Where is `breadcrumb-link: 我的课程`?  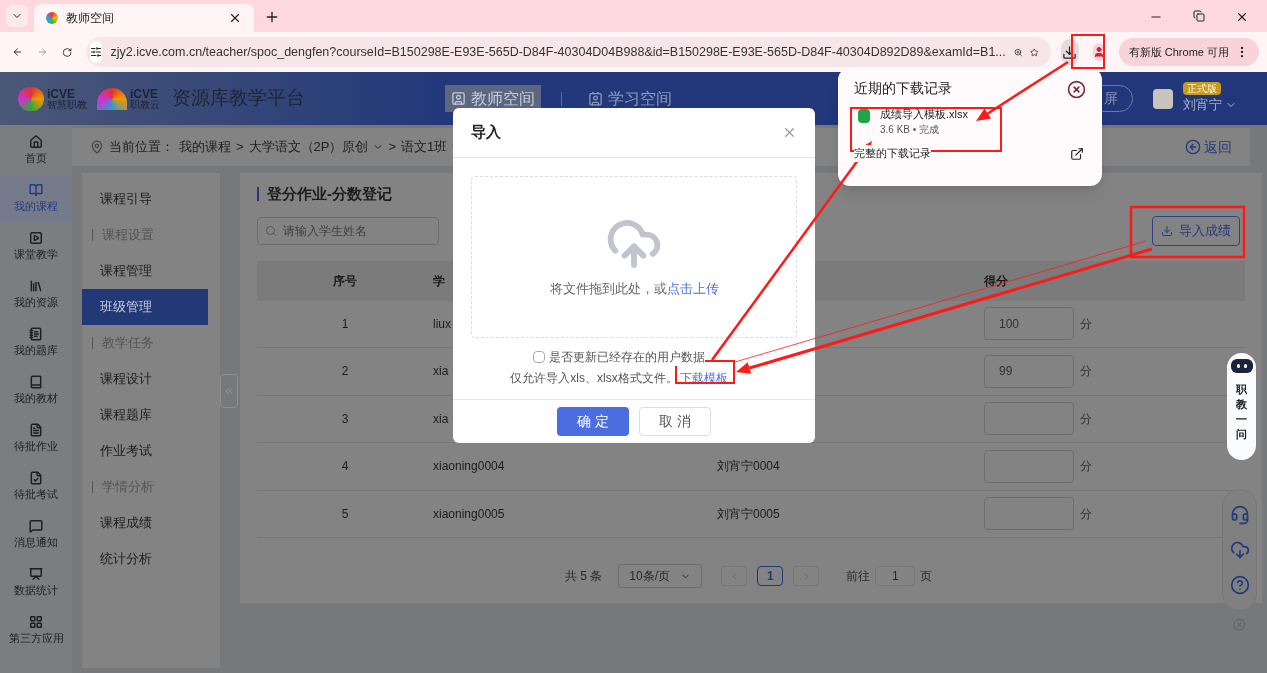
breadcrumb-link: 我的课程 is located at coordinates (205, 147).